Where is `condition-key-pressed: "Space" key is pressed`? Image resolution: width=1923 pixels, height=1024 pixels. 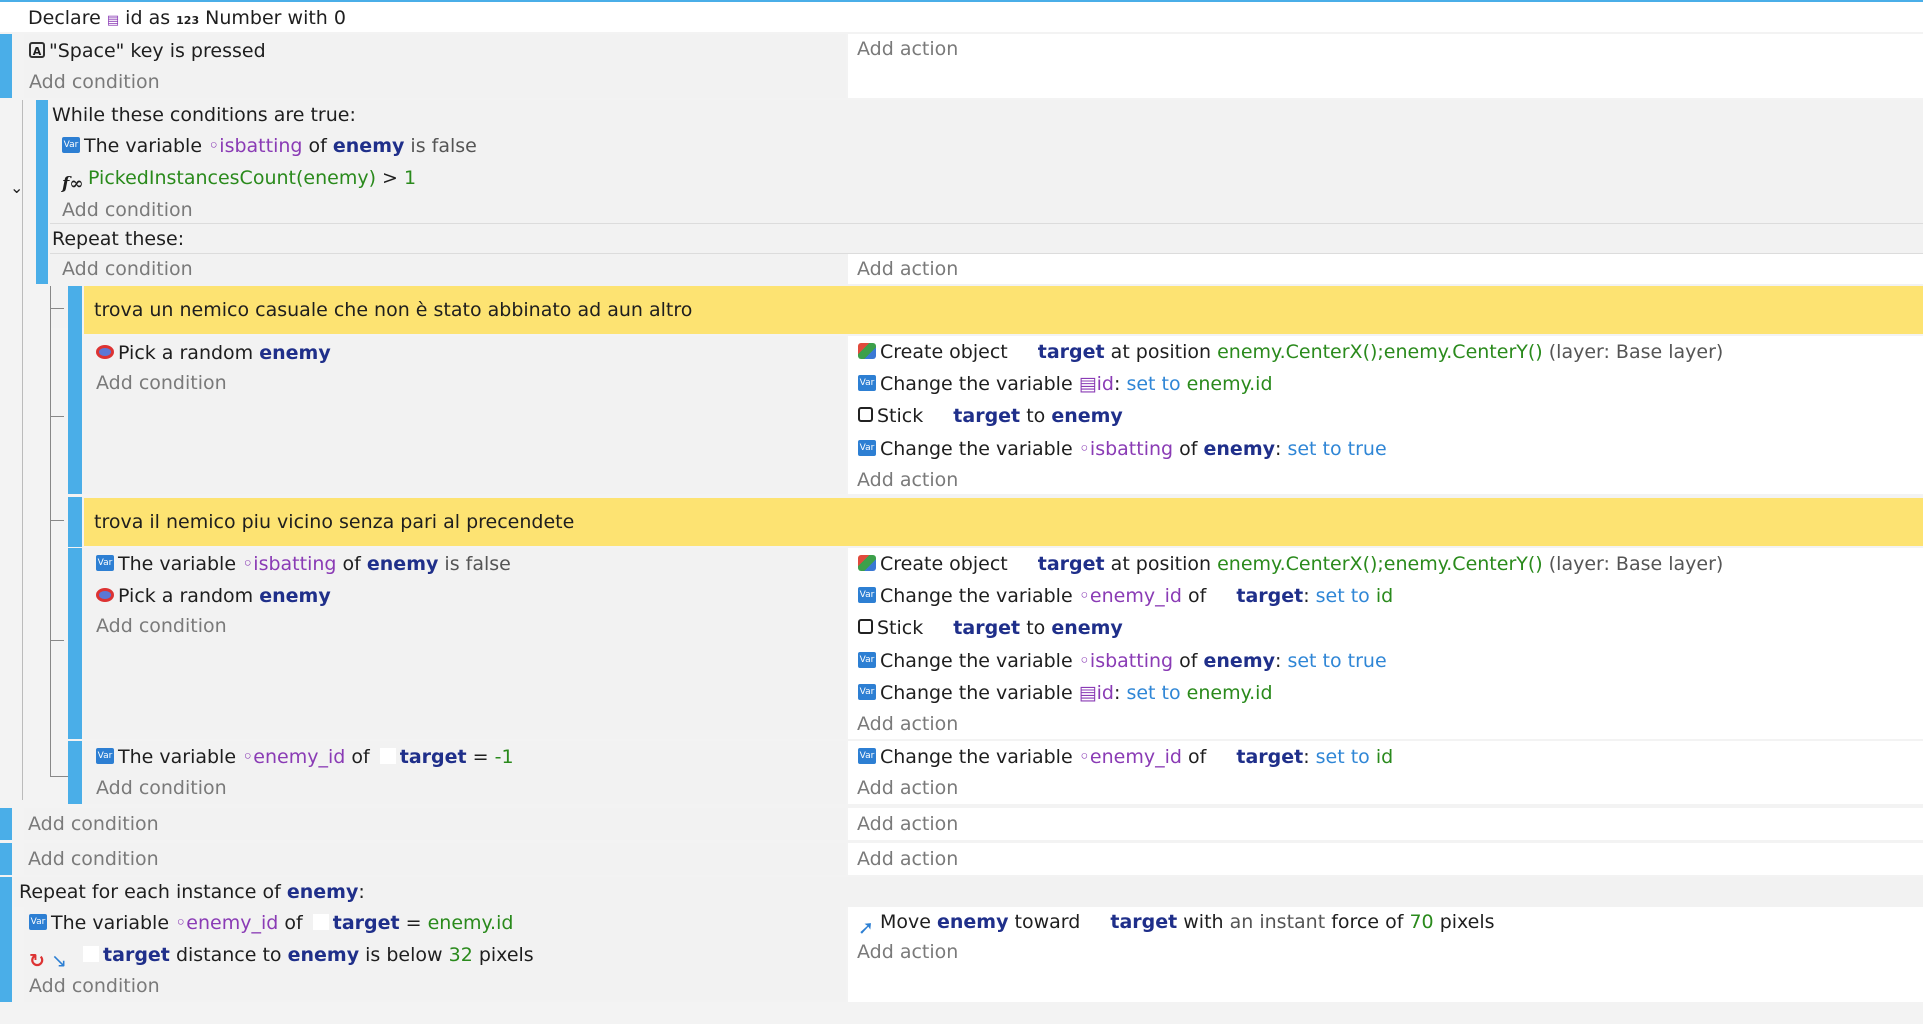 condition-key-pressed: "Space" key is pressed is located at coordinates (157, 51).